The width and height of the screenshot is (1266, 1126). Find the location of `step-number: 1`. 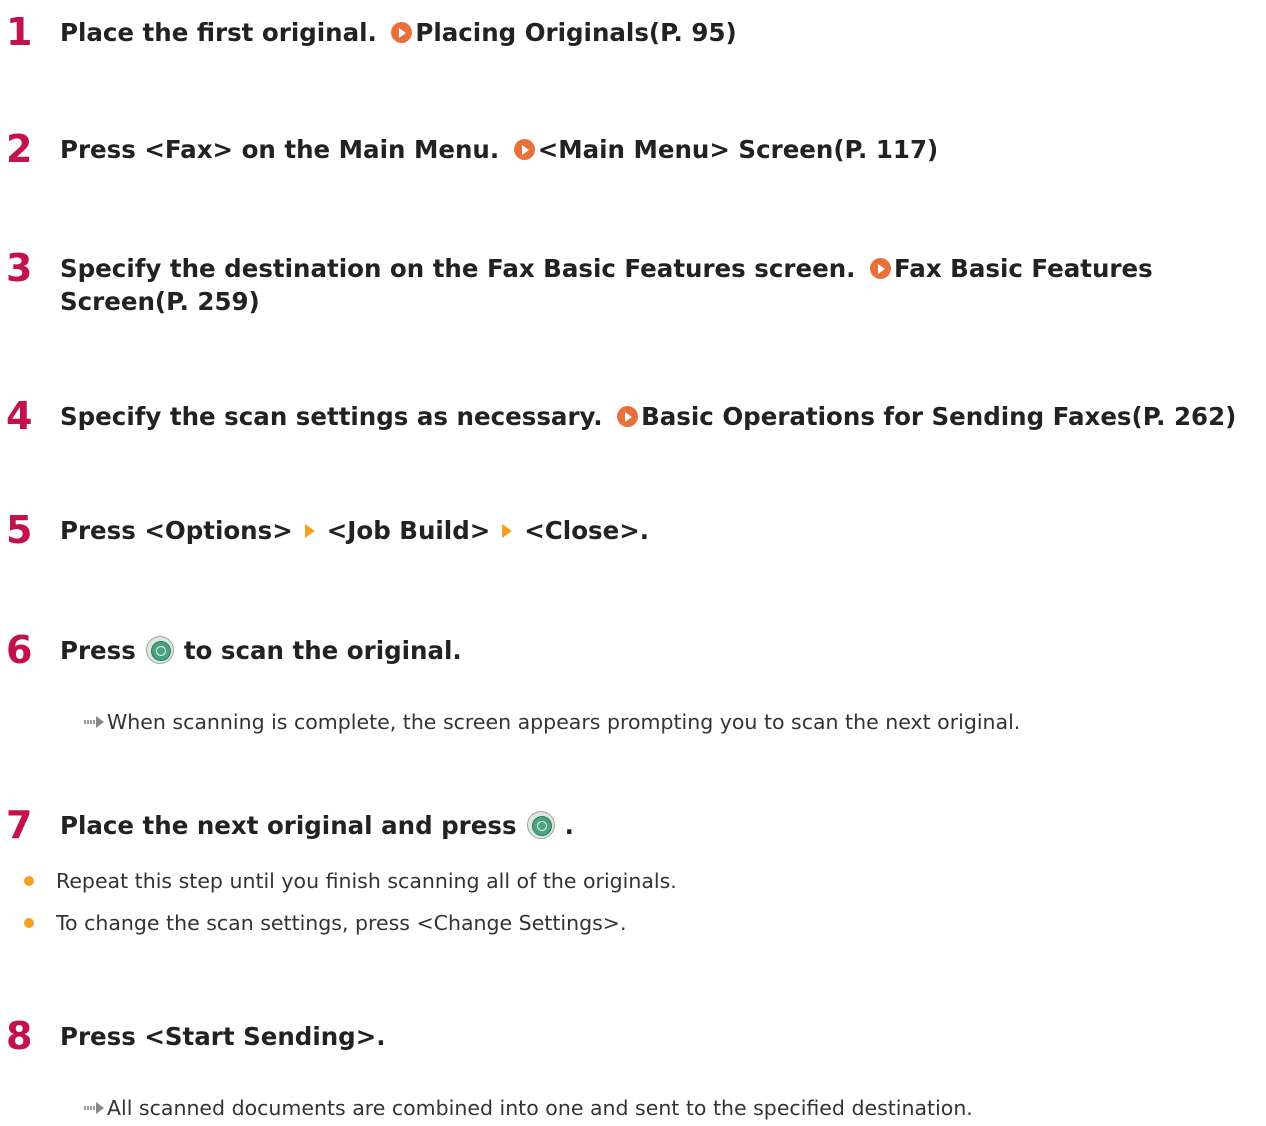

step-number: 1 is located at coordinates (19, 32).